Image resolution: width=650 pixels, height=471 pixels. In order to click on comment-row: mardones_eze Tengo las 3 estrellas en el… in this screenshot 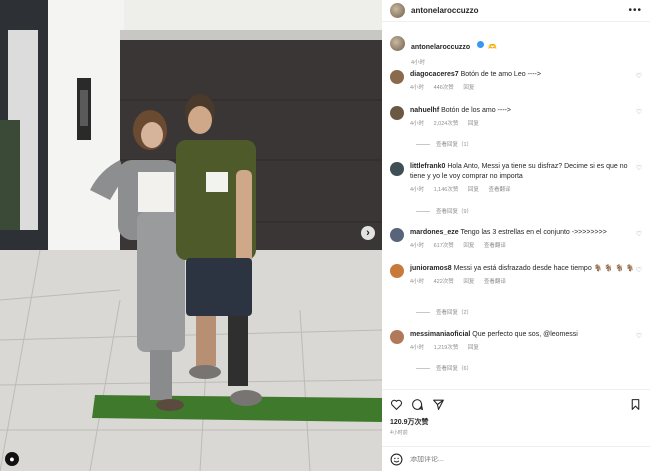, I will do `click(516, 238)`.